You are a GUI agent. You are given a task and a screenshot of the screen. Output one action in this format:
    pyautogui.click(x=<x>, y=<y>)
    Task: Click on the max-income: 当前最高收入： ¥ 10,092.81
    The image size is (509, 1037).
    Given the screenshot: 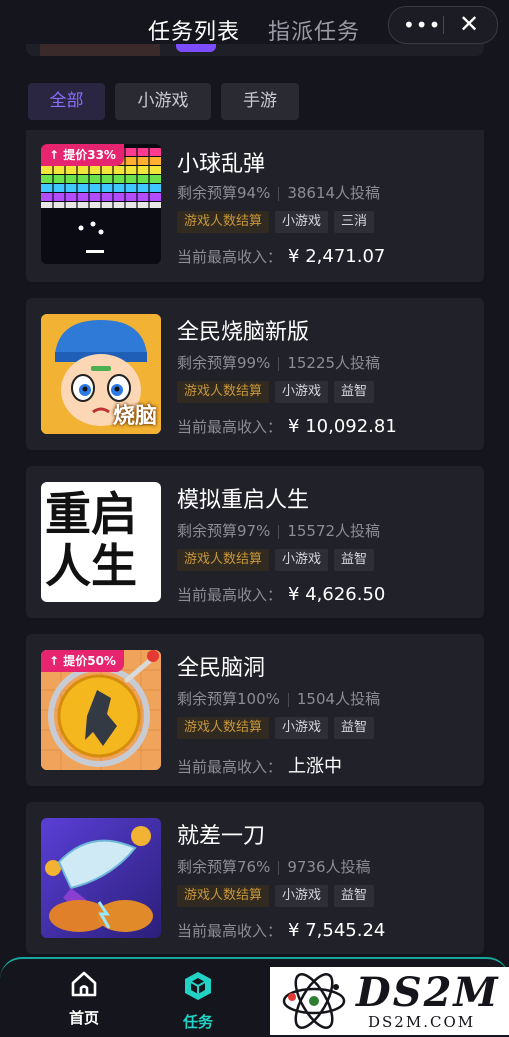 What is the action you would take?
    pyautogui.click(x=287, y=426)
    